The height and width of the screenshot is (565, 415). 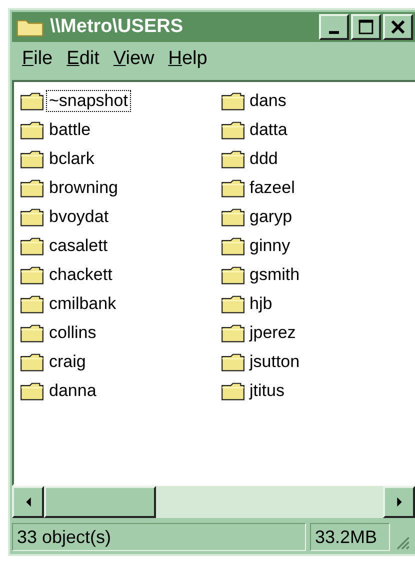 I want to click on window-title: \\Metro\USERS, so click(x=117, y=27).